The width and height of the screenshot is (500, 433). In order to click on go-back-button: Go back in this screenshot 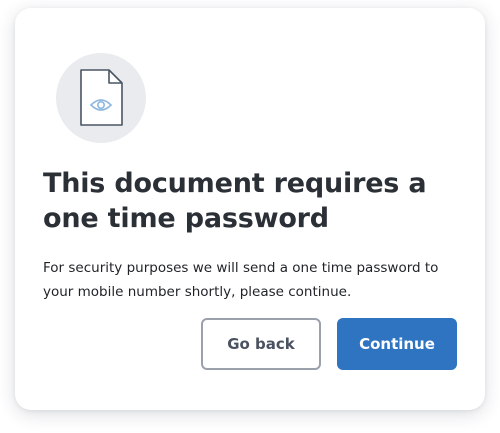, I will do `click(261, 344)`.